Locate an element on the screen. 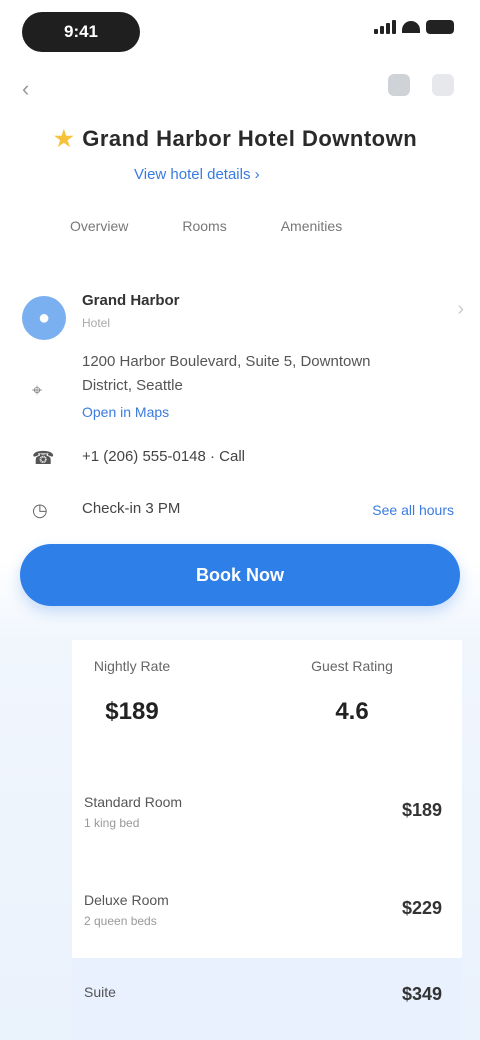 This screenshot has height=1040, width=480. stat-nightly-rate: Nightly Rate $189 is located at coordinates (132, 692).